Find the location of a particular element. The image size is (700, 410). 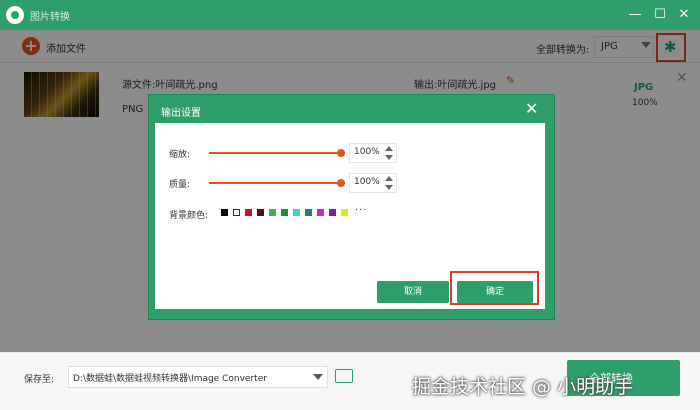

folder-icon is located at coordinates (344, 376).